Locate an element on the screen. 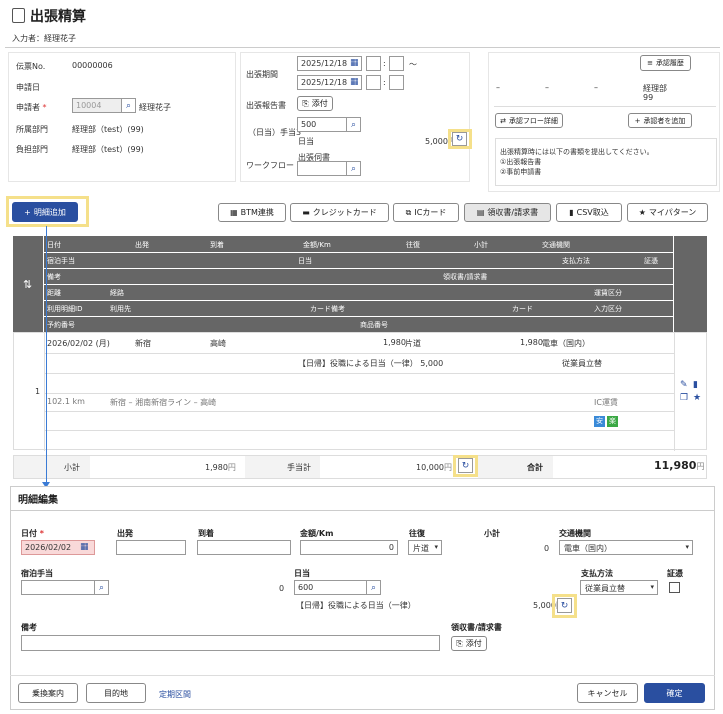  attach-receipt-button: ⎘ 添付 is located at coordinates (469, 643).